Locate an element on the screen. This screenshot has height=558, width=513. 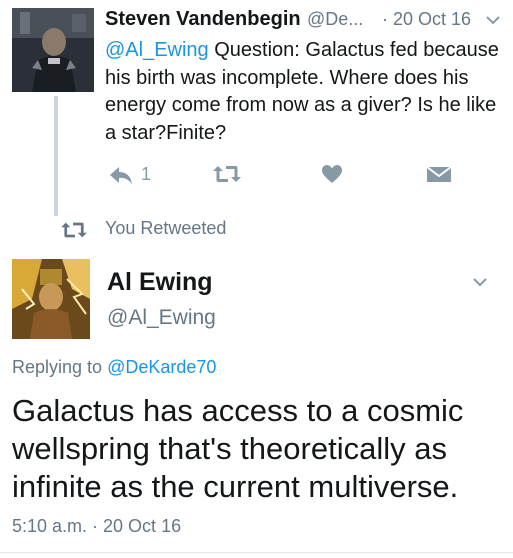
tweet2-timestamp: 5:10 a.m. · 20 Oct 16 is located at coordinates (96, 526).